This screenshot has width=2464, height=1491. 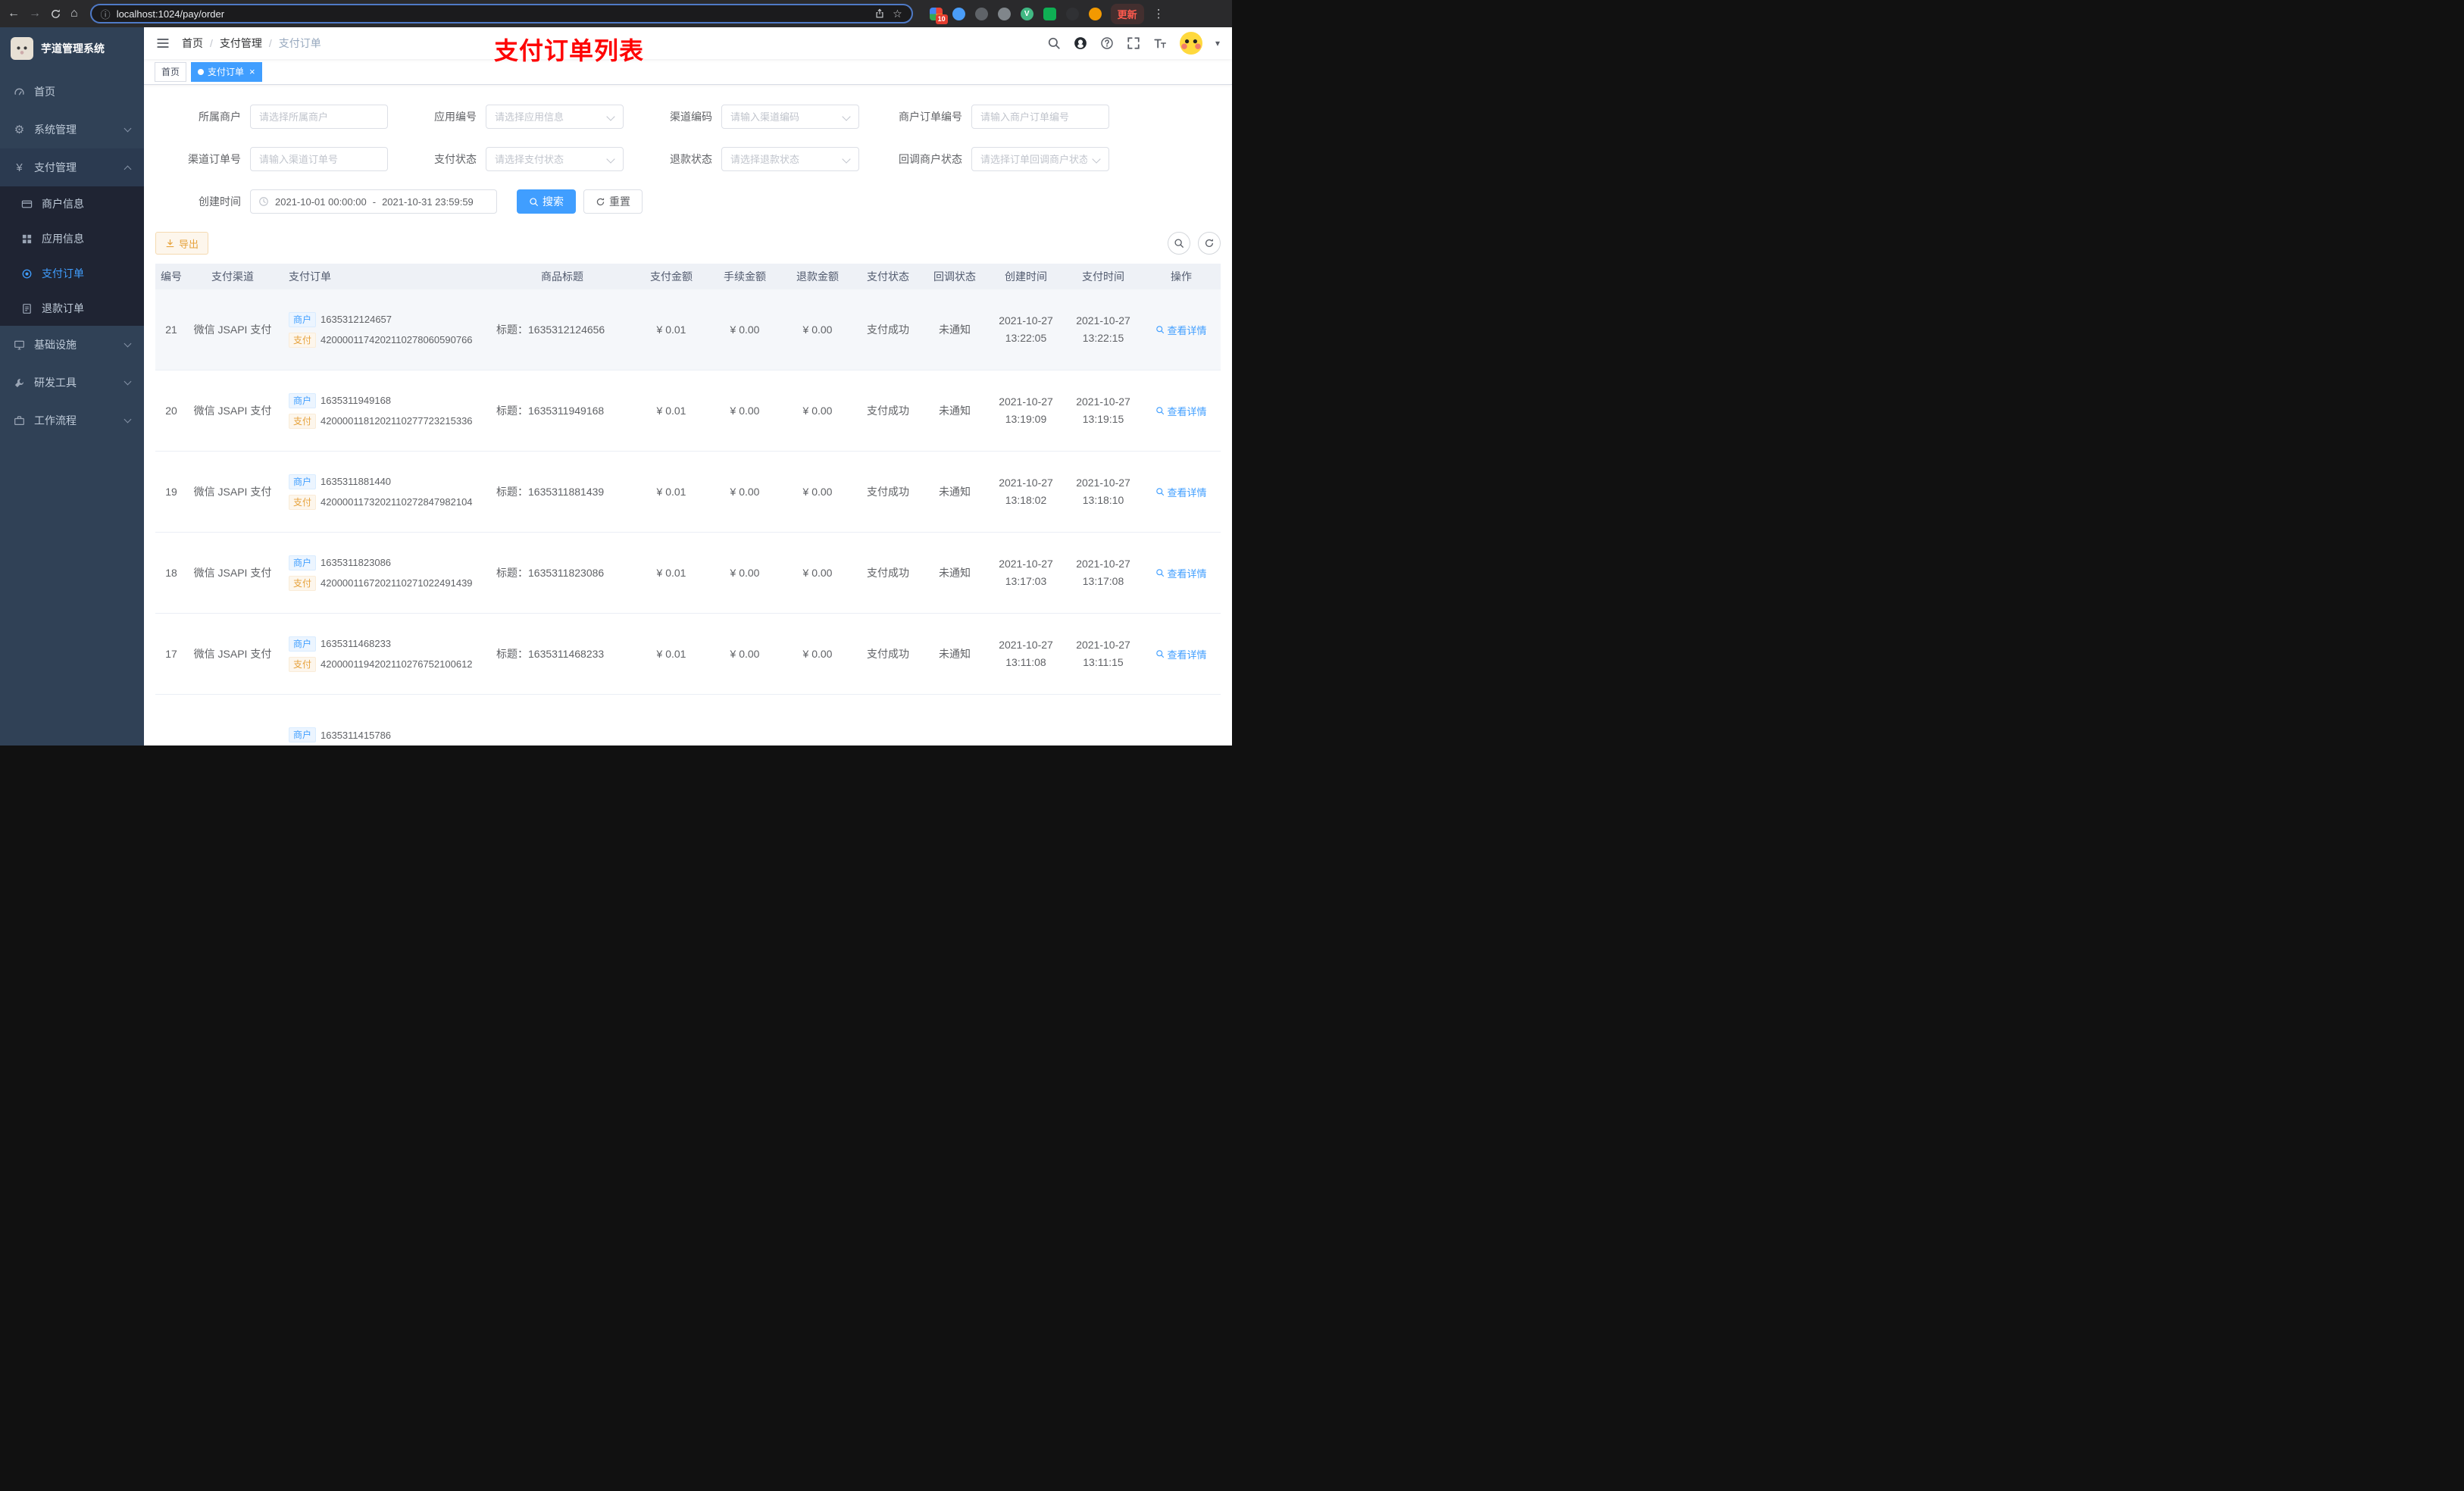 I want to click on back-icon: ←, so click(x=14, y=14).